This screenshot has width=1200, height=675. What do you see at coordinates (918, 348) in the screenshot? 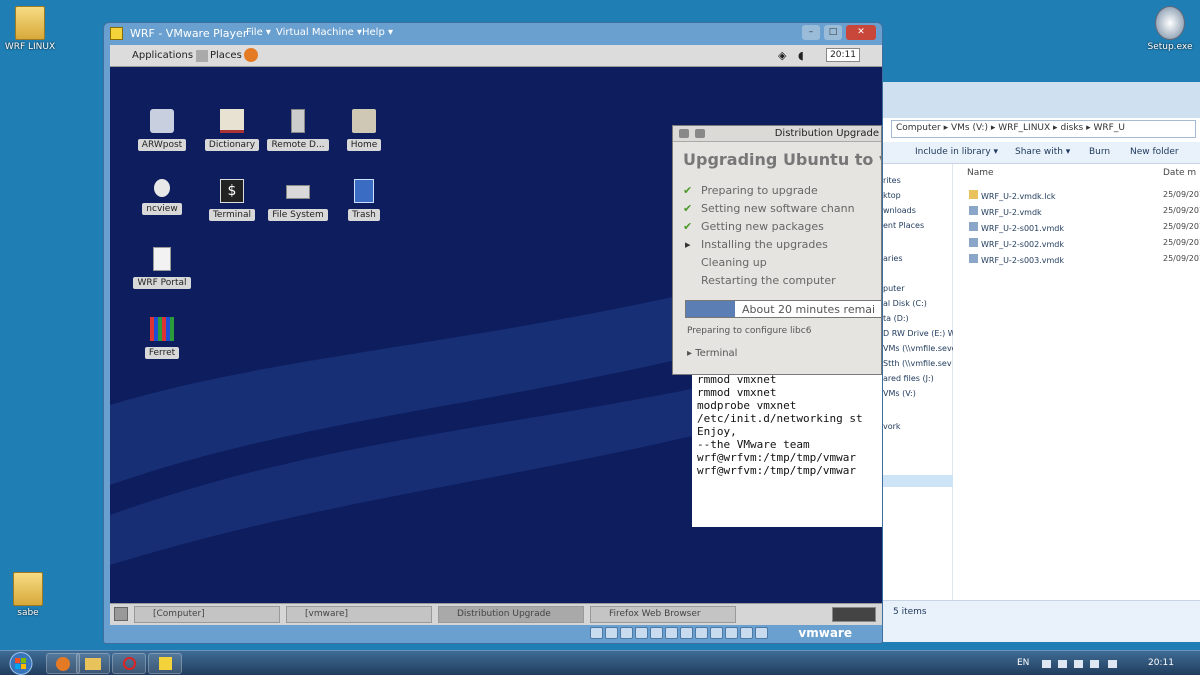
I see `nav-item: VMs (\\vmfile.sever)` at bounding box center [918, 348].